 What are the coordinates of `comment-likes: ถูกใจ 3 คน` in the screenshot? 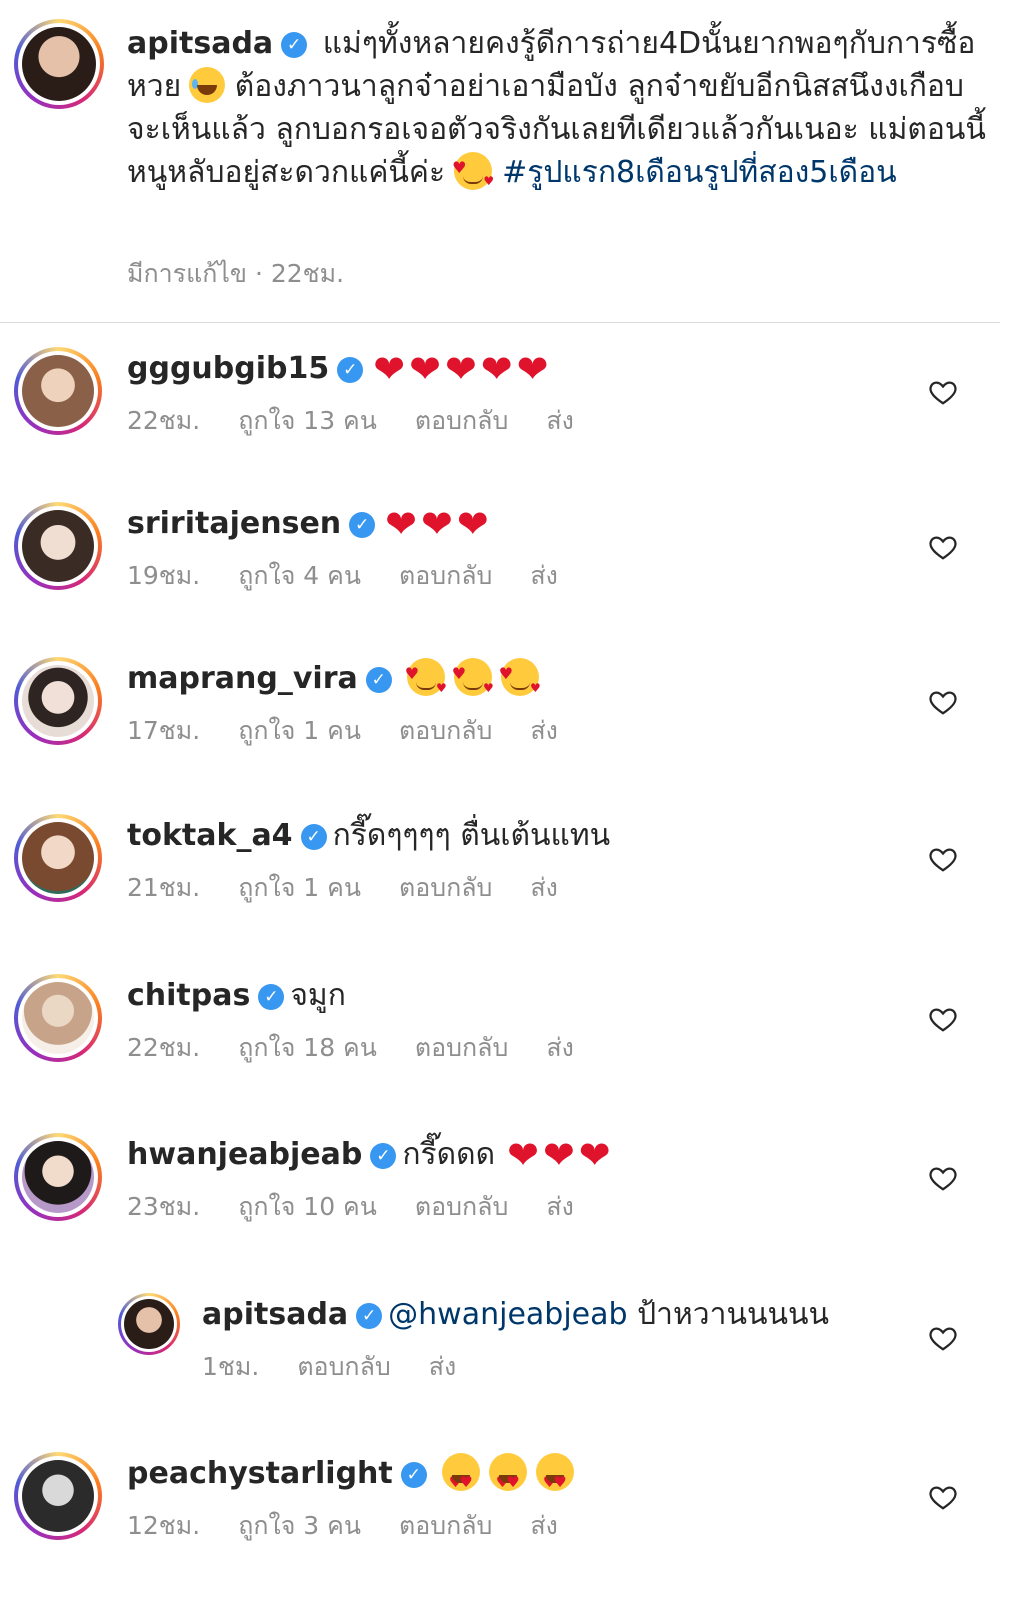 It's located at (299, 1525).